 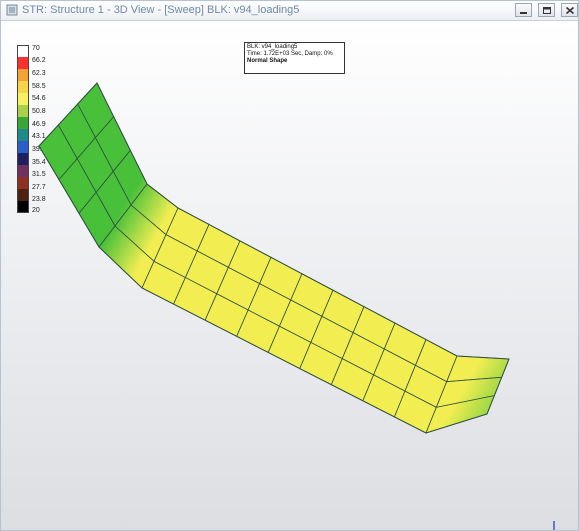 I want to click on close-button, so click(x=569, y=10).